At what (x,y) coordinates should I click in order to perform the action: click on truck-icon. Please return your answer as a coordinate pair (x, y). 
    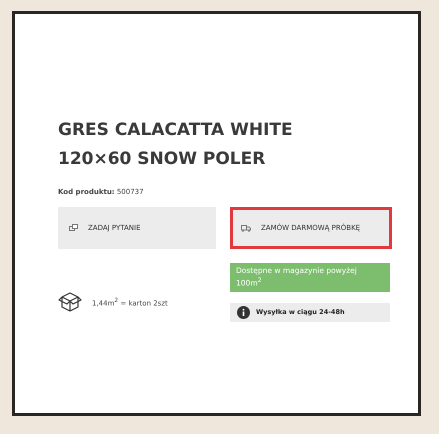
    Looking at the image, I should click on (246, 228).